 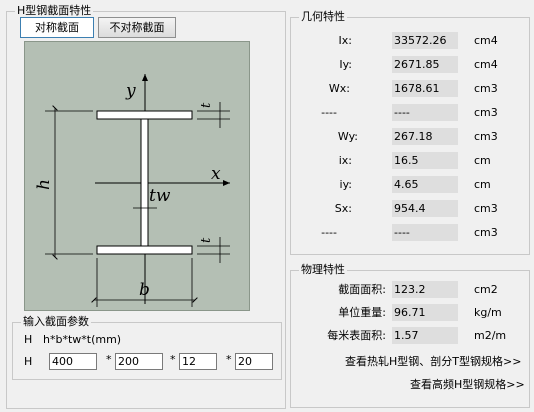 I want to click on property-value: 2671.85, so click(x=425, y=64).